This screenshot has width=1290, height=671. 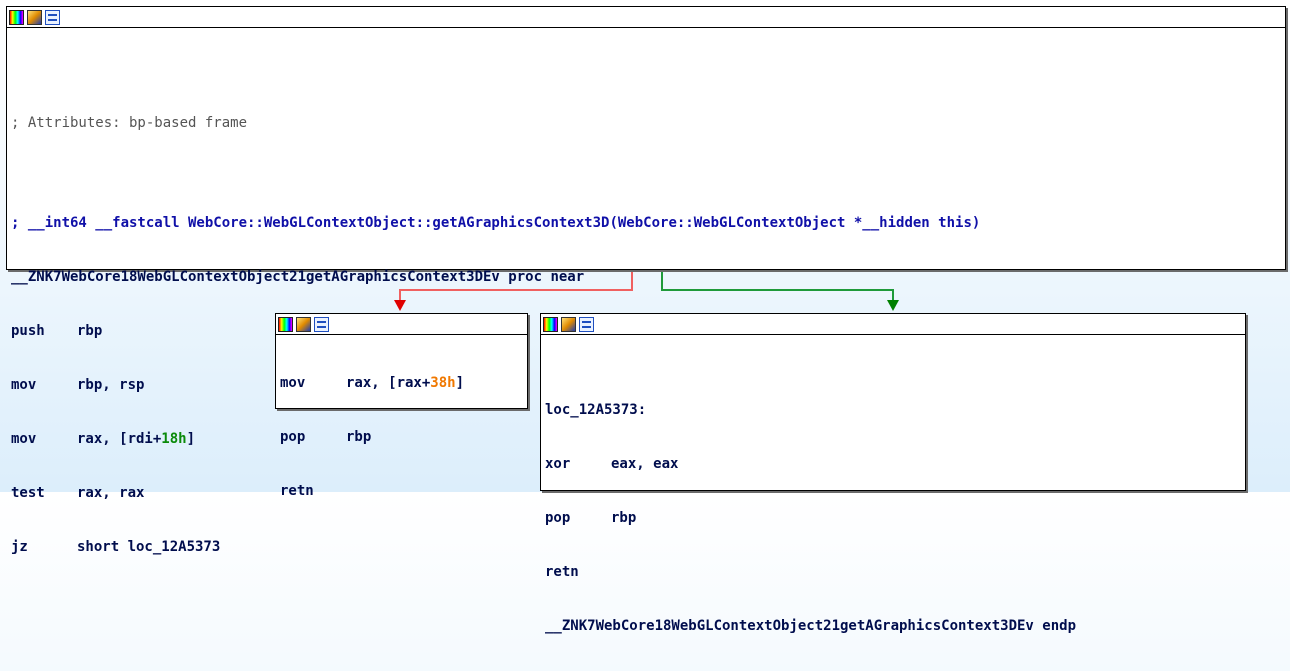 I want to click on mnemonic: jz, so click(x=19, y=547).